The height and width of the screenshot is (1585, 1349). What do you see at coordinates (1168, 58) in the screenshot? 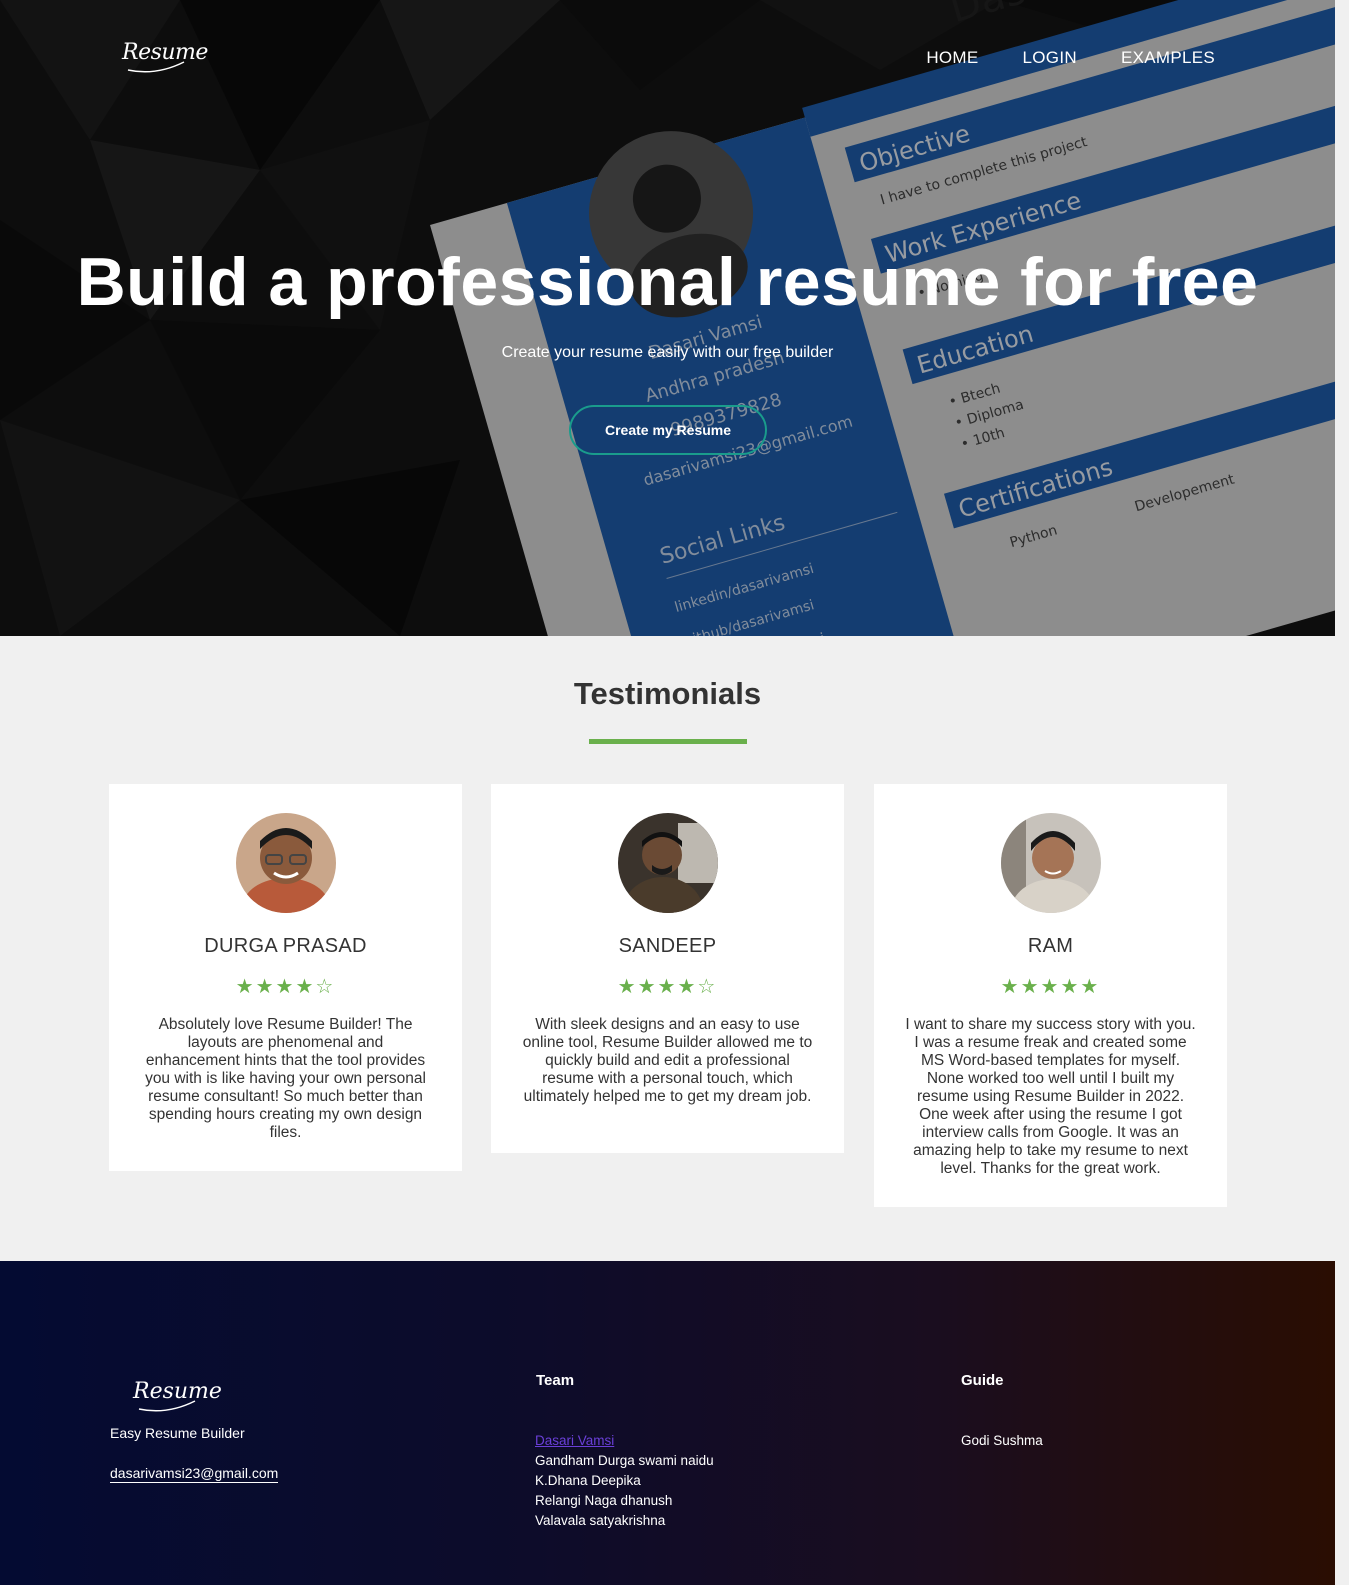
I see `nav-examples-link: EXAMPLES` at bounding box center [1168, 58].